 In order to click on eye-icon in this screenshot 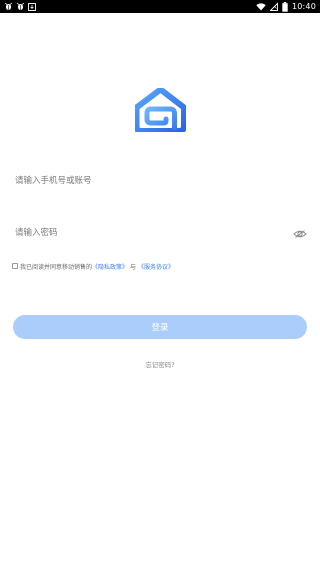, I will do `click(300, 233)`.